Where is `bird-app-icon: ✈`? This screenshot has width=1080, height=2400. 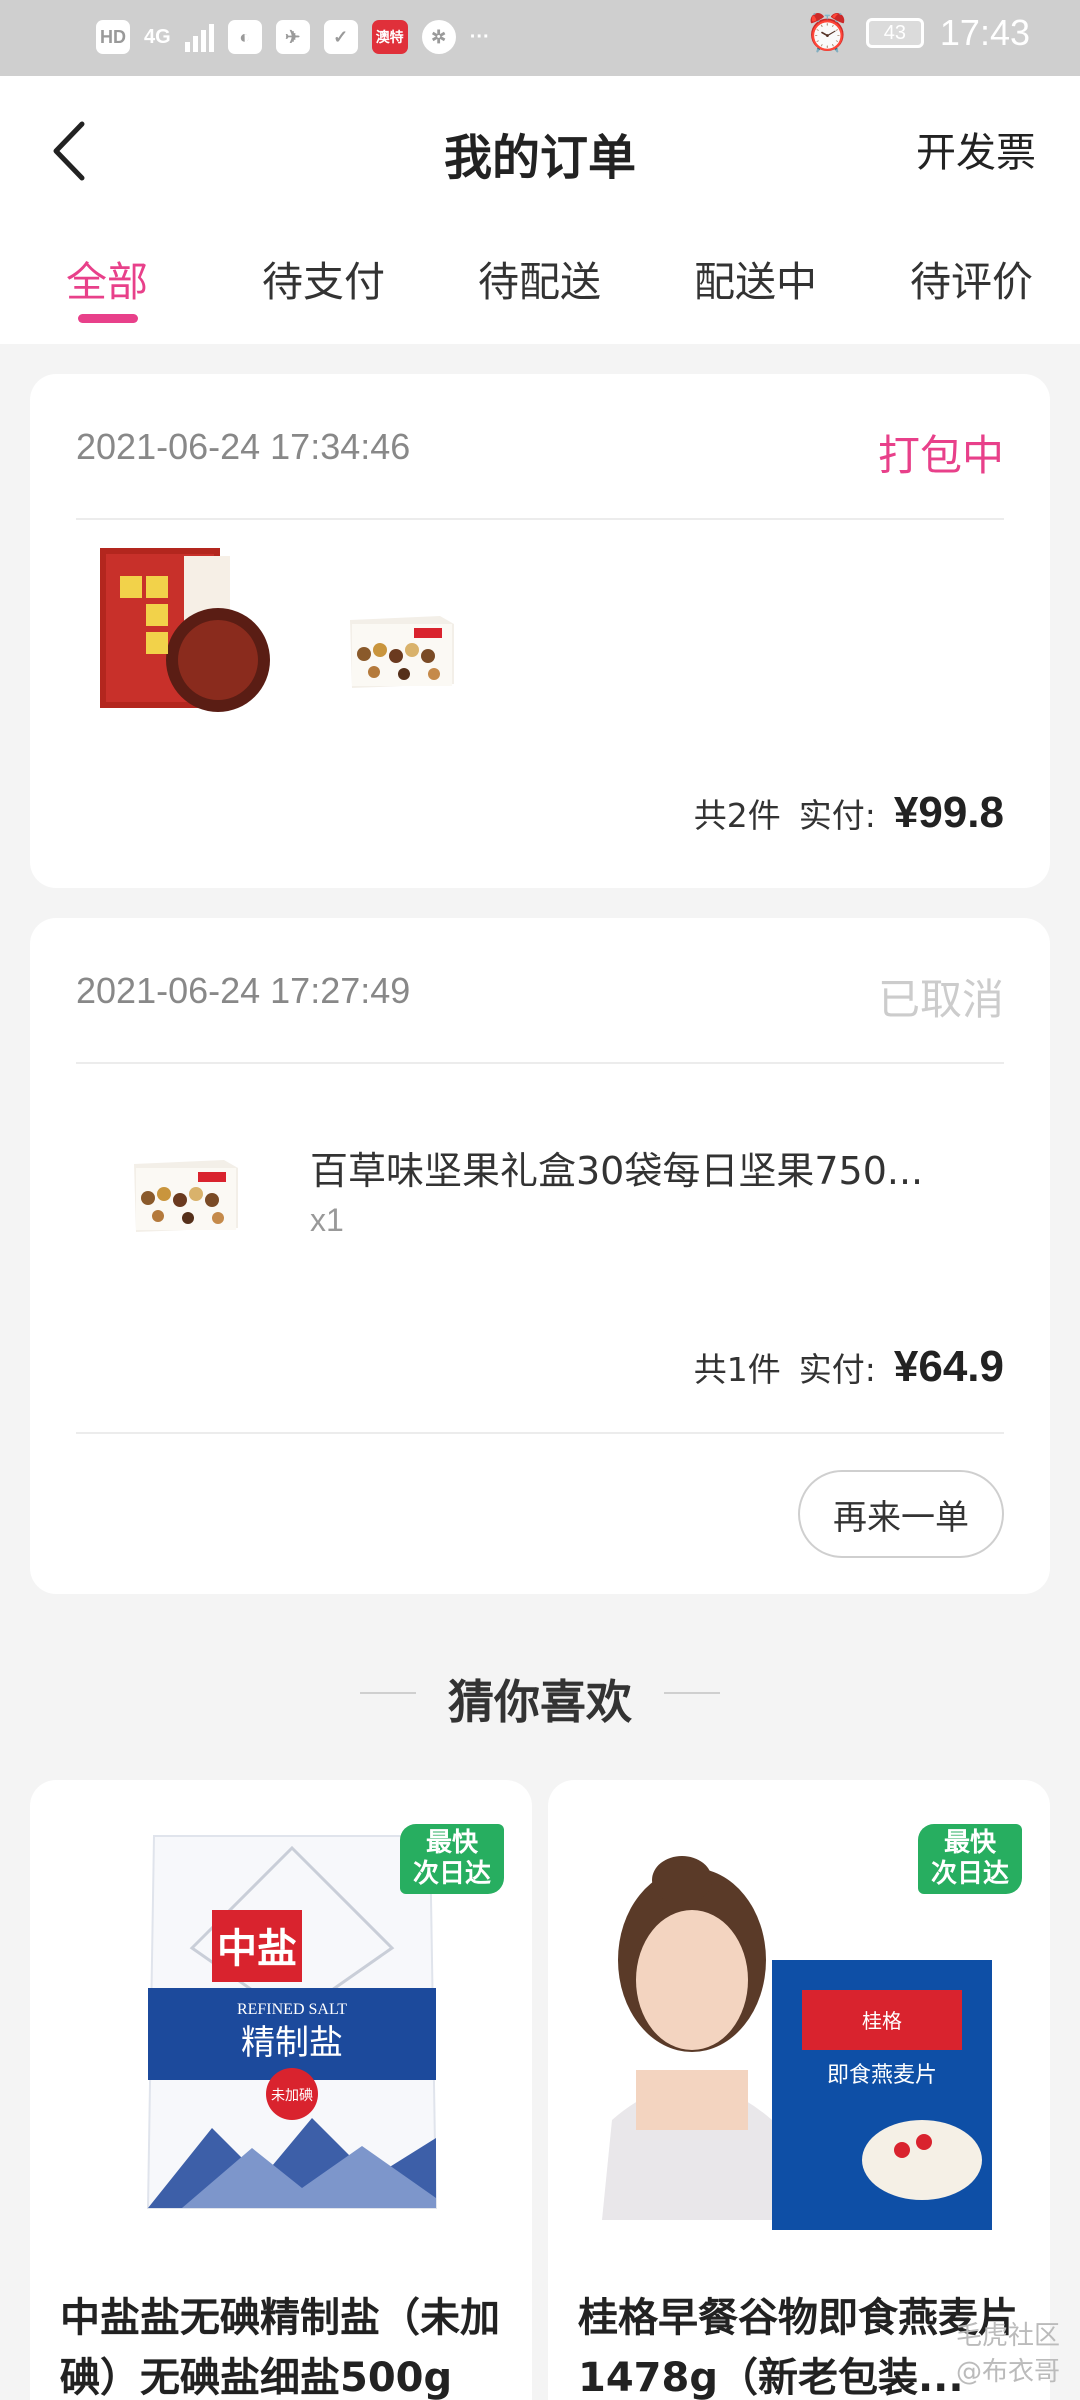
bird-app-icon: ✈ is located at coordinates (292, 37).